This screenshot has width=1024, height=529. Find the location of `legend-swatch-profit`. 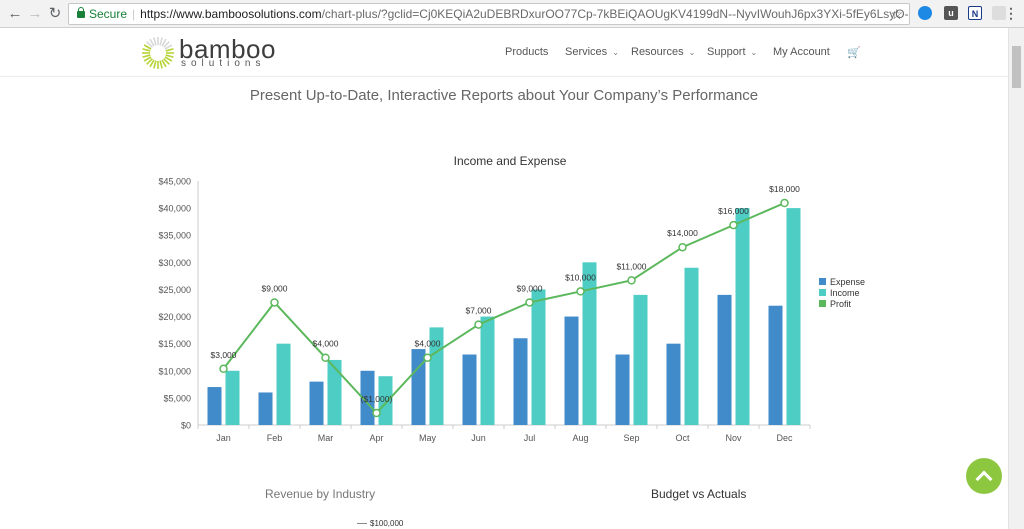

legend-swatch-profit is located at coordinates (822, 303).